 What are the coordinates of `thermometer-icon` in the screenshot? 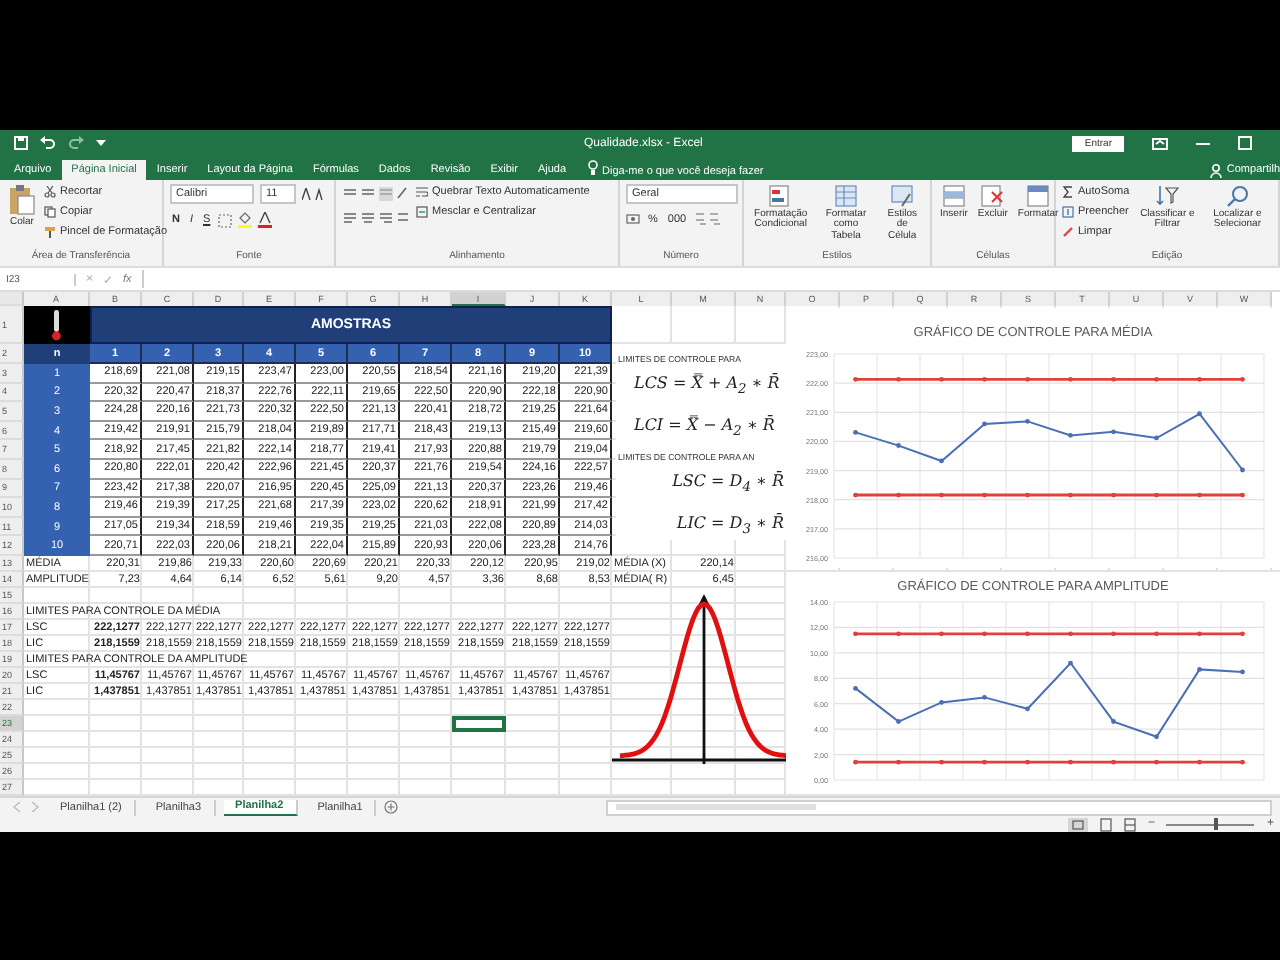 It's located at (57, 325).